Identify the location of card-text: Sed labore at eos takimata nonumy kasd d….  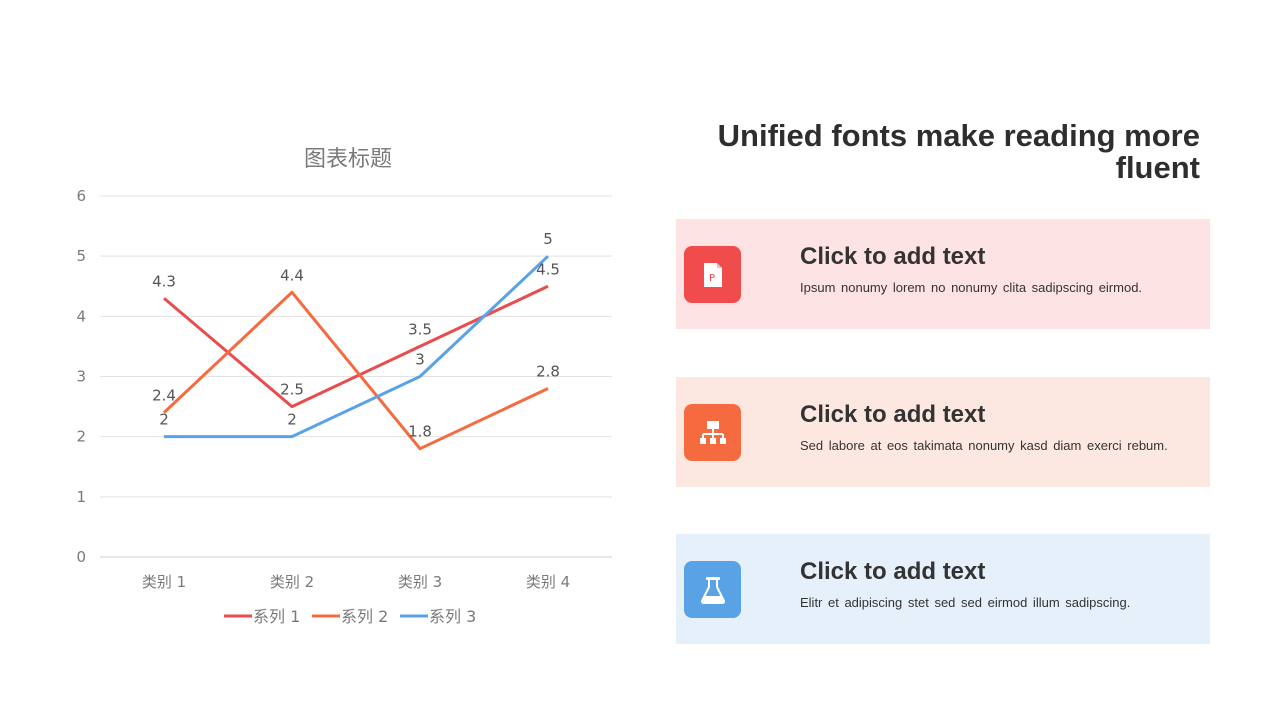
(984, 445).